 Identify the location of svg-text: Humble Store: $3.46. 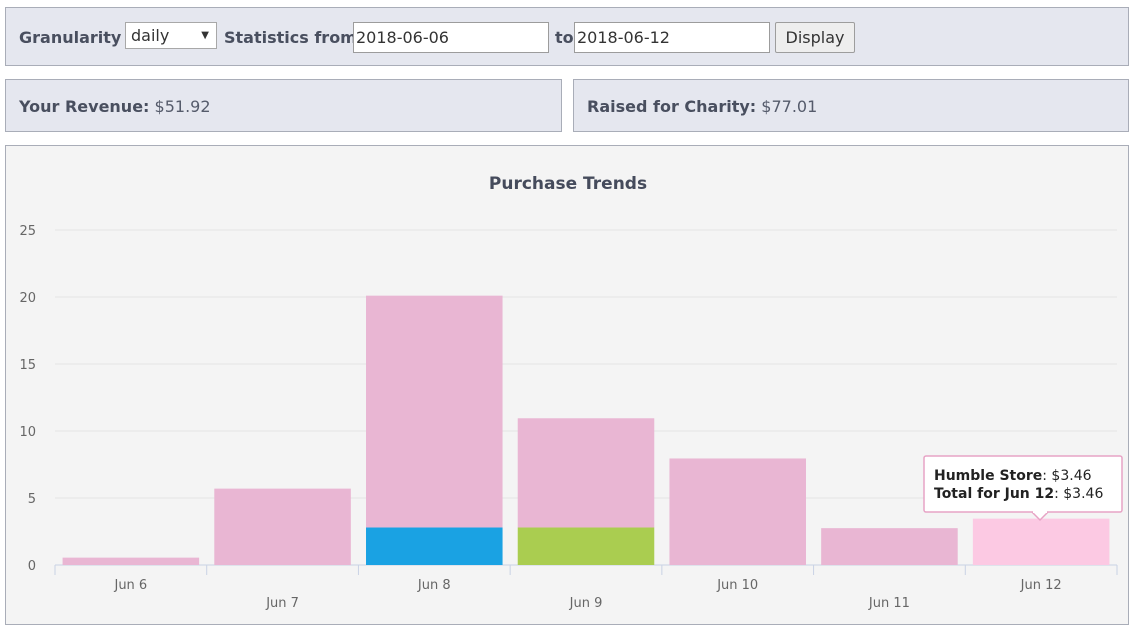
(1013, 476).